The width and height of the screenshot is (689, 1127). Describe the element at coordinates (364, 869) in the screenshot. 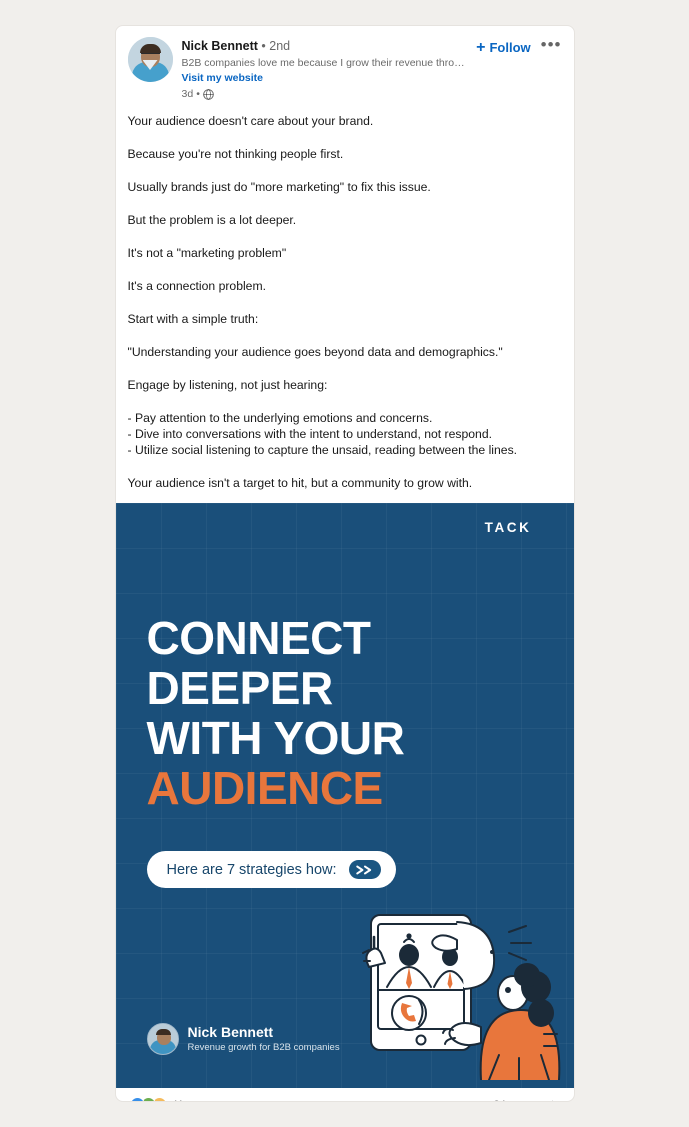

I see `double-chevron-right-icon` at that location.